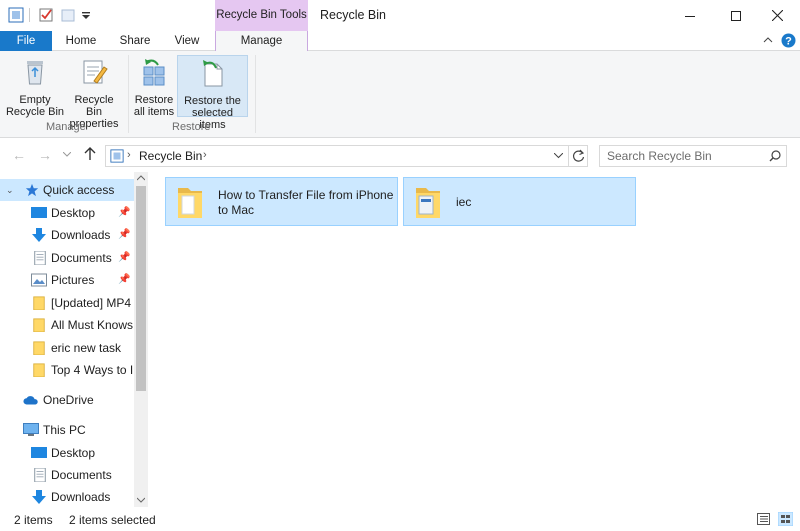 This screenshot has height=531, width=800. I want to click on nav-quick-folder: All Must Knows f, so click(67, 325).